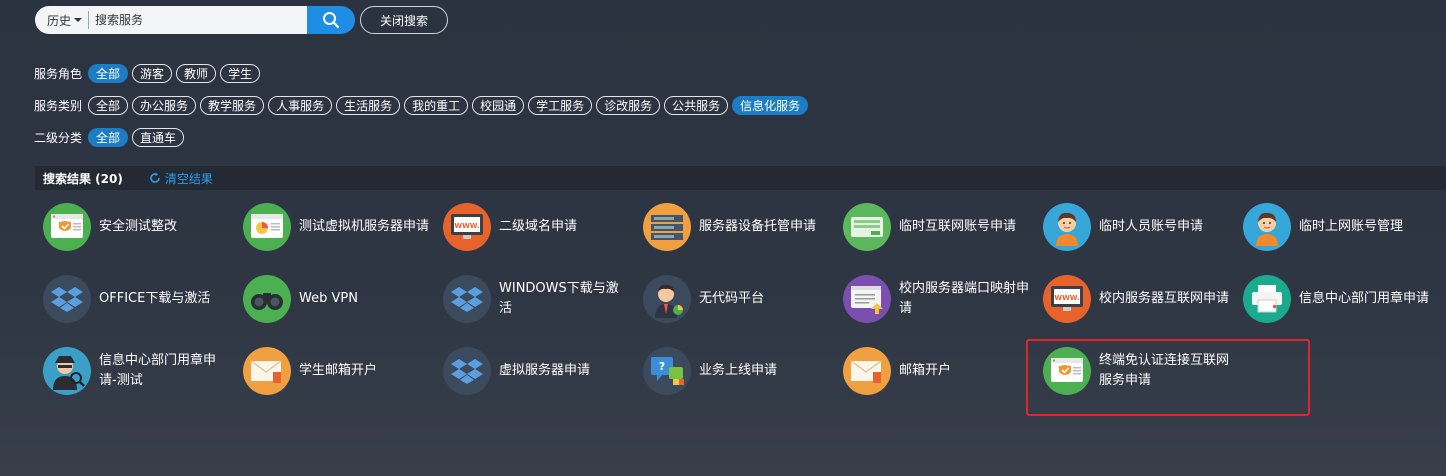  What do you see at coordinates (628, 105) in the screenshot?
I see `filter-chip: 诊改服务` at bounding box center [628, 105].